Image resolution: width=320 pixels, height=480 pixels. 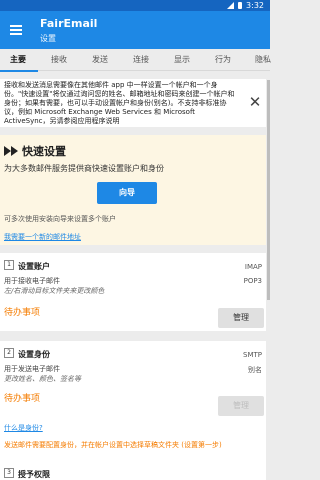 I want to click on quick-setup-description: 为大多数邮件服务提供商快速设置账户和身份, so click(x=84, y=168).